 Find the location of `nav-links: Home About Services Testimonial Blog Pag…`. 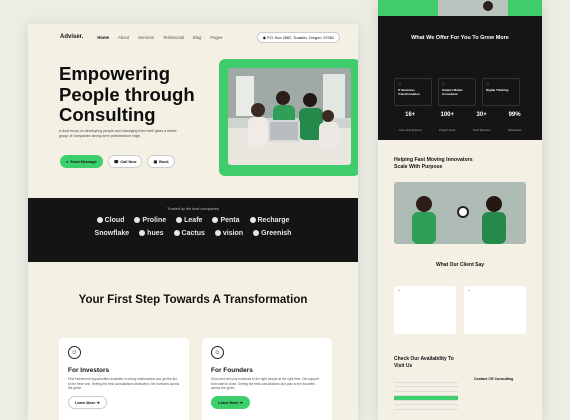

nav-links: Home About Services Testimonial Blog Pag… is located at coordinates (159, 37).